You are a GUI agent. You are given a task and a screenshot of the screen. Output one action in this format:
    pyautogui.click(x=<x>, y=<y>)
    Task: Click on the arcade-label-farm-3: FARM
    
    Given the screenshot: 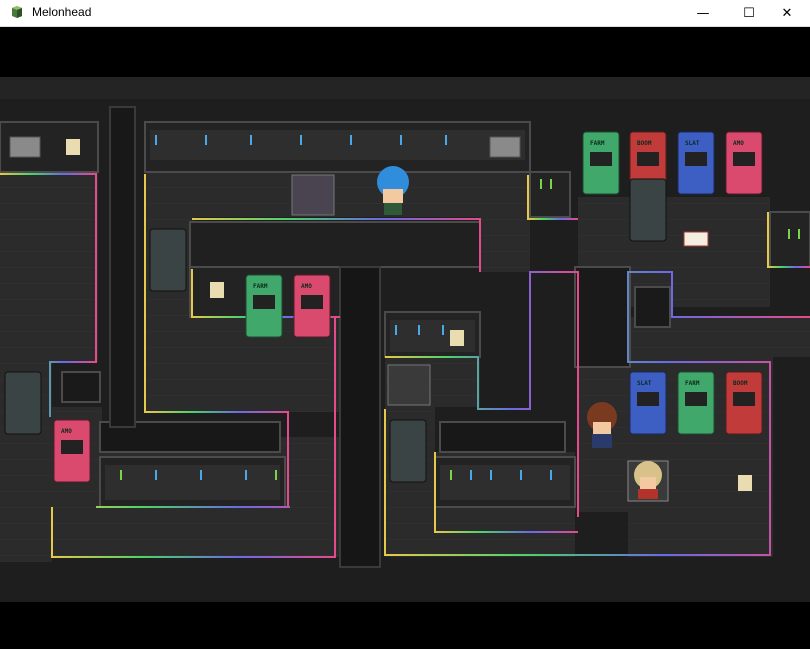 What is the action you would take?
    pyautogui.click(x=692, y=383)
    